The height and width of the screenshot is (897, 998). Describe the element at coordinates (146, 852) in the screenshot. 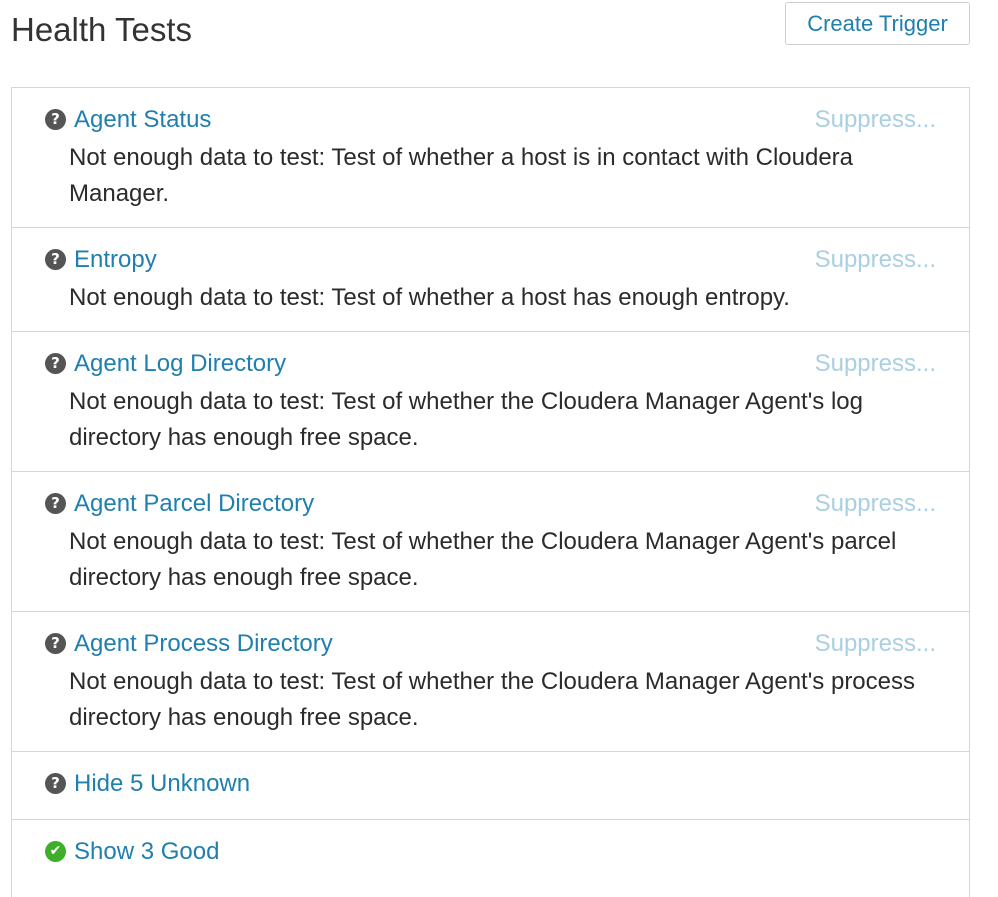

I see `show-good-link: Show 3 Good` at that location.